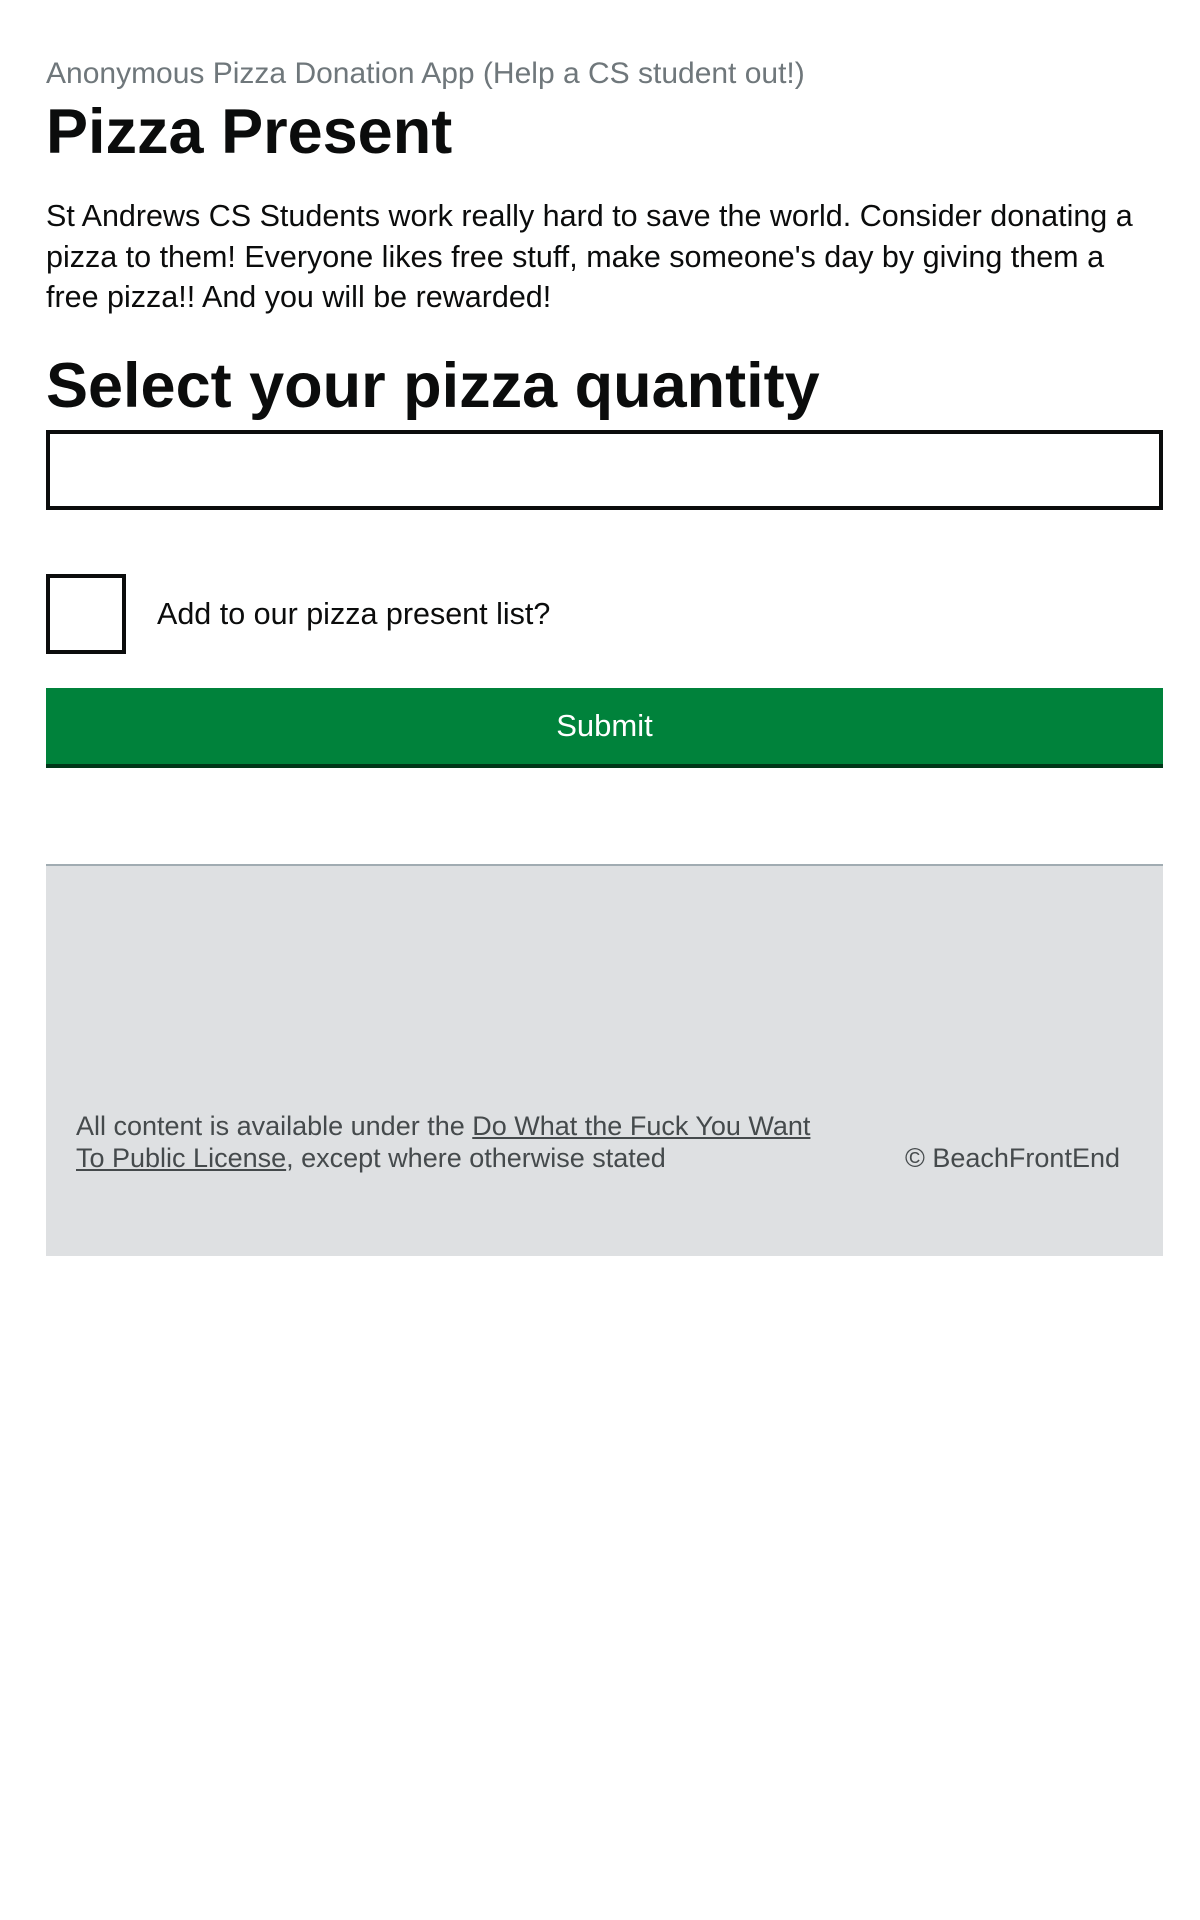  I want to click on pizza-list-checkbox, so click(86, 614).